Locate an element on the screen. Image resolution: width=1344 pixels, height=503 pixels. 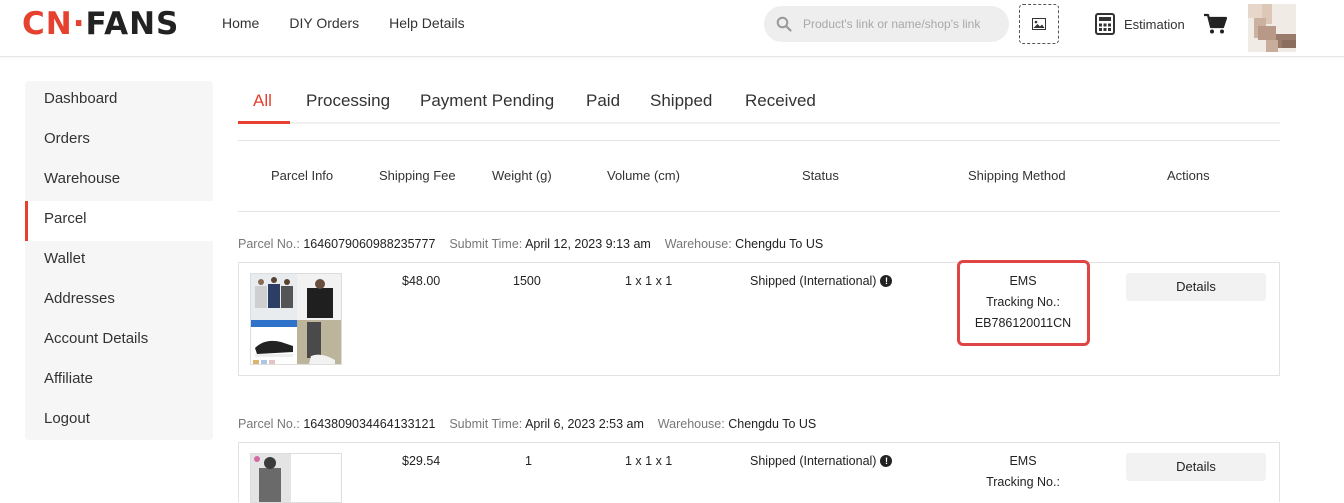
sidebar-item-warehouse: Warehouse is located at coordinates (119, 181).